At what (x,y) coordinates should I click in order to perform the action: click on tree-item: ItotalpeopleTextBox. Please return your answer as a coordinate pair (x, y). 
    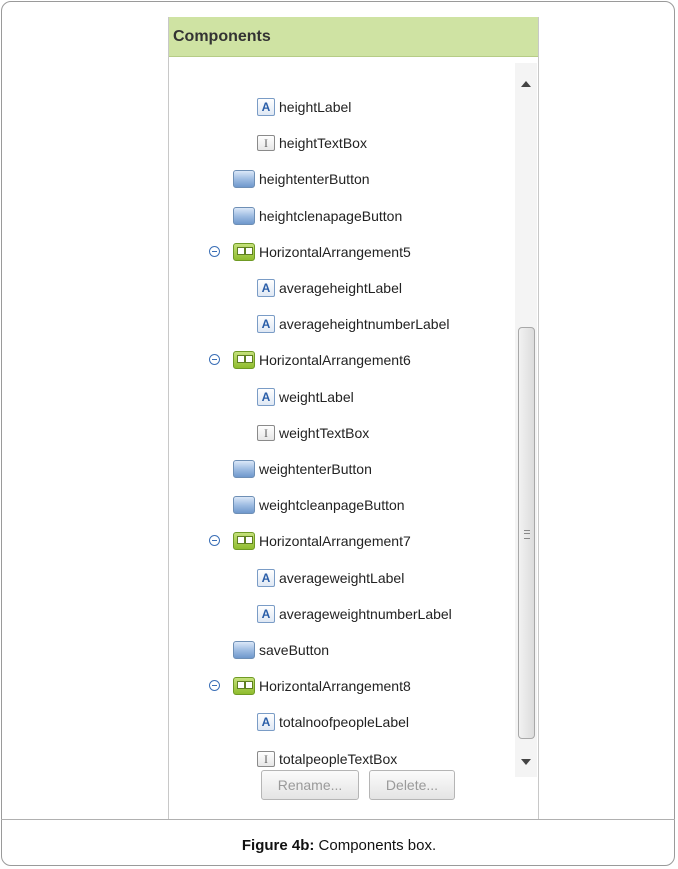
    Looking at the image, I should click on (327, 759).